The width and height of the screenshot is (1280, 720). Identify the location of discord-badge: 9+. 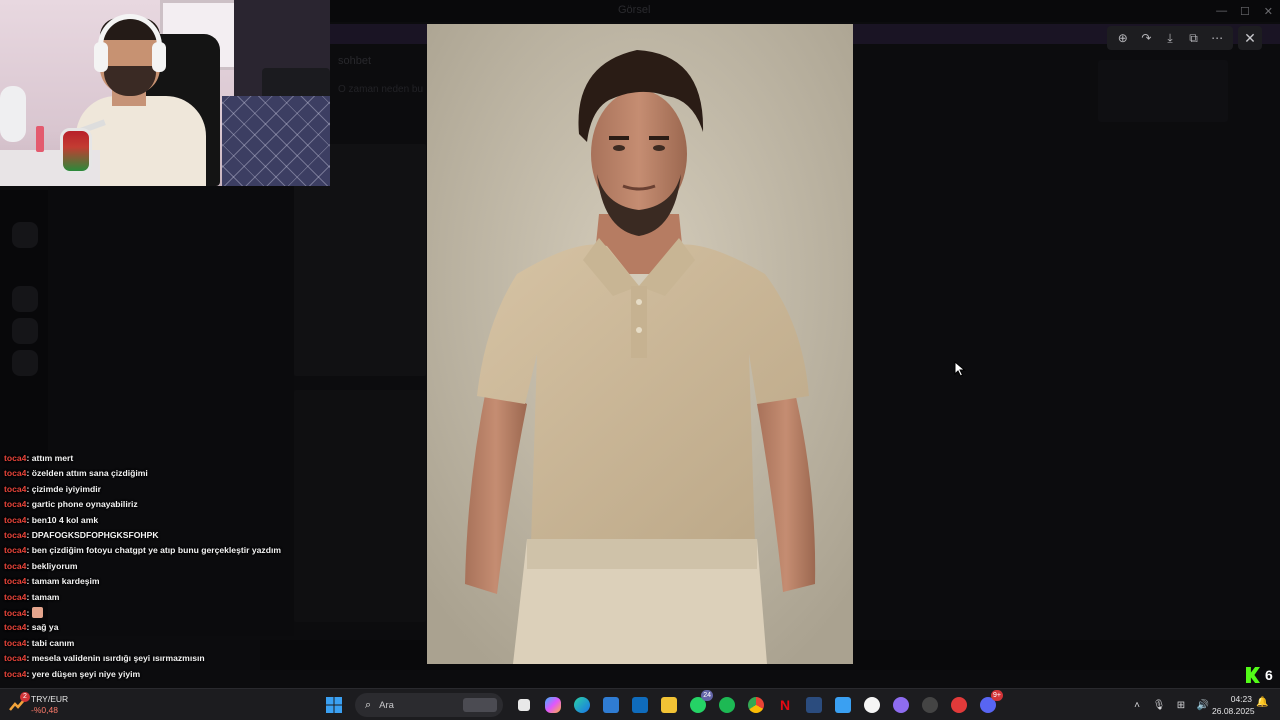
(997, 695).